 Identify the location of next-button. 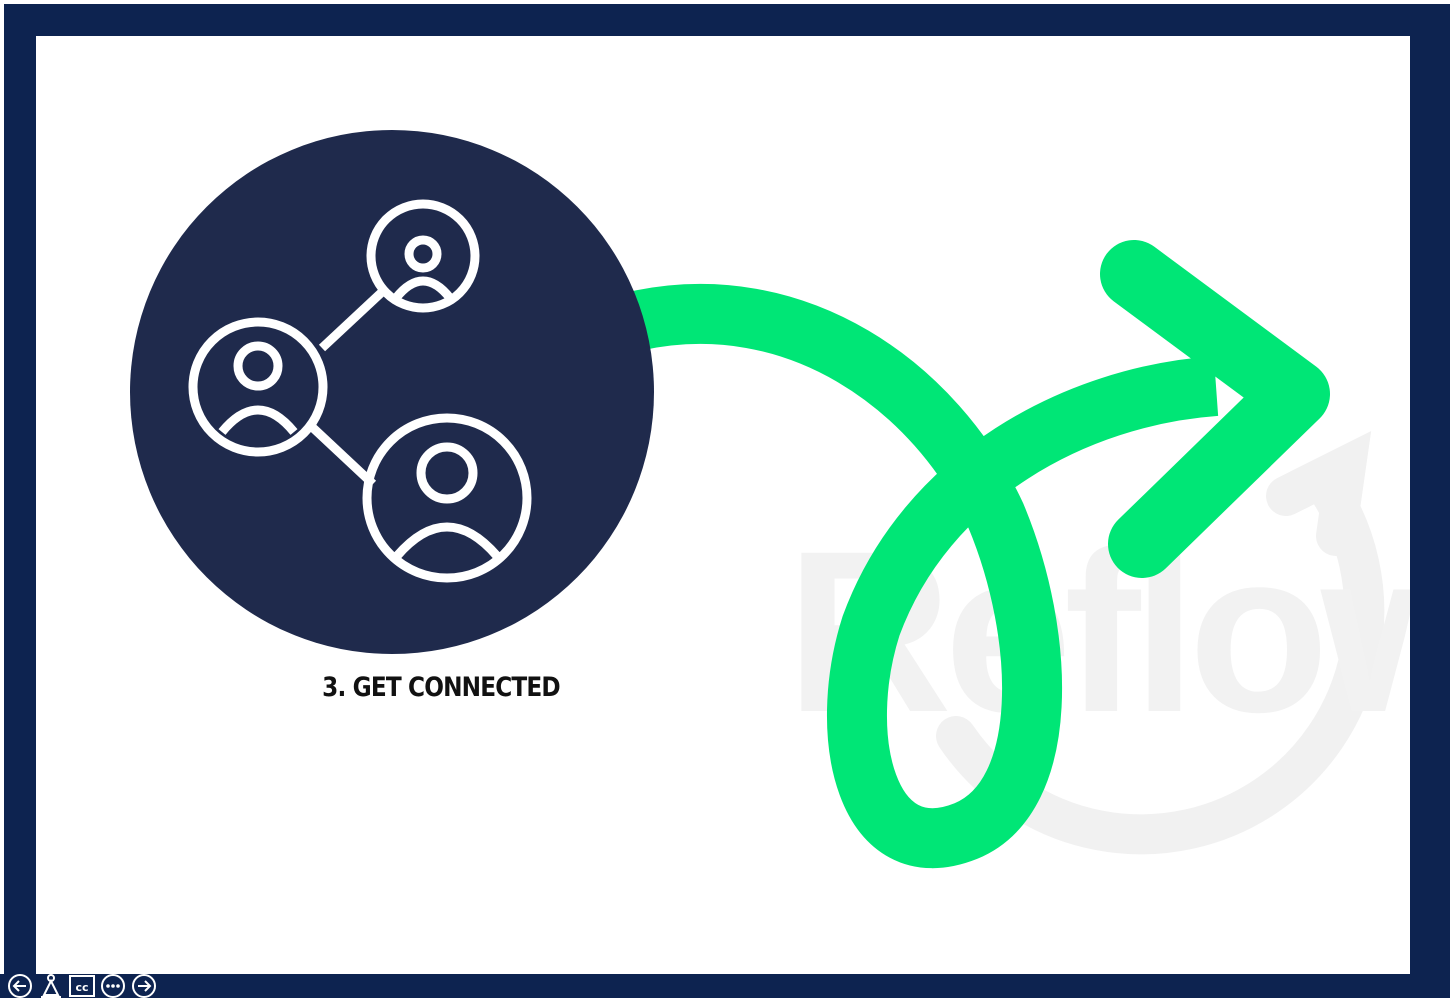
(144, 986).